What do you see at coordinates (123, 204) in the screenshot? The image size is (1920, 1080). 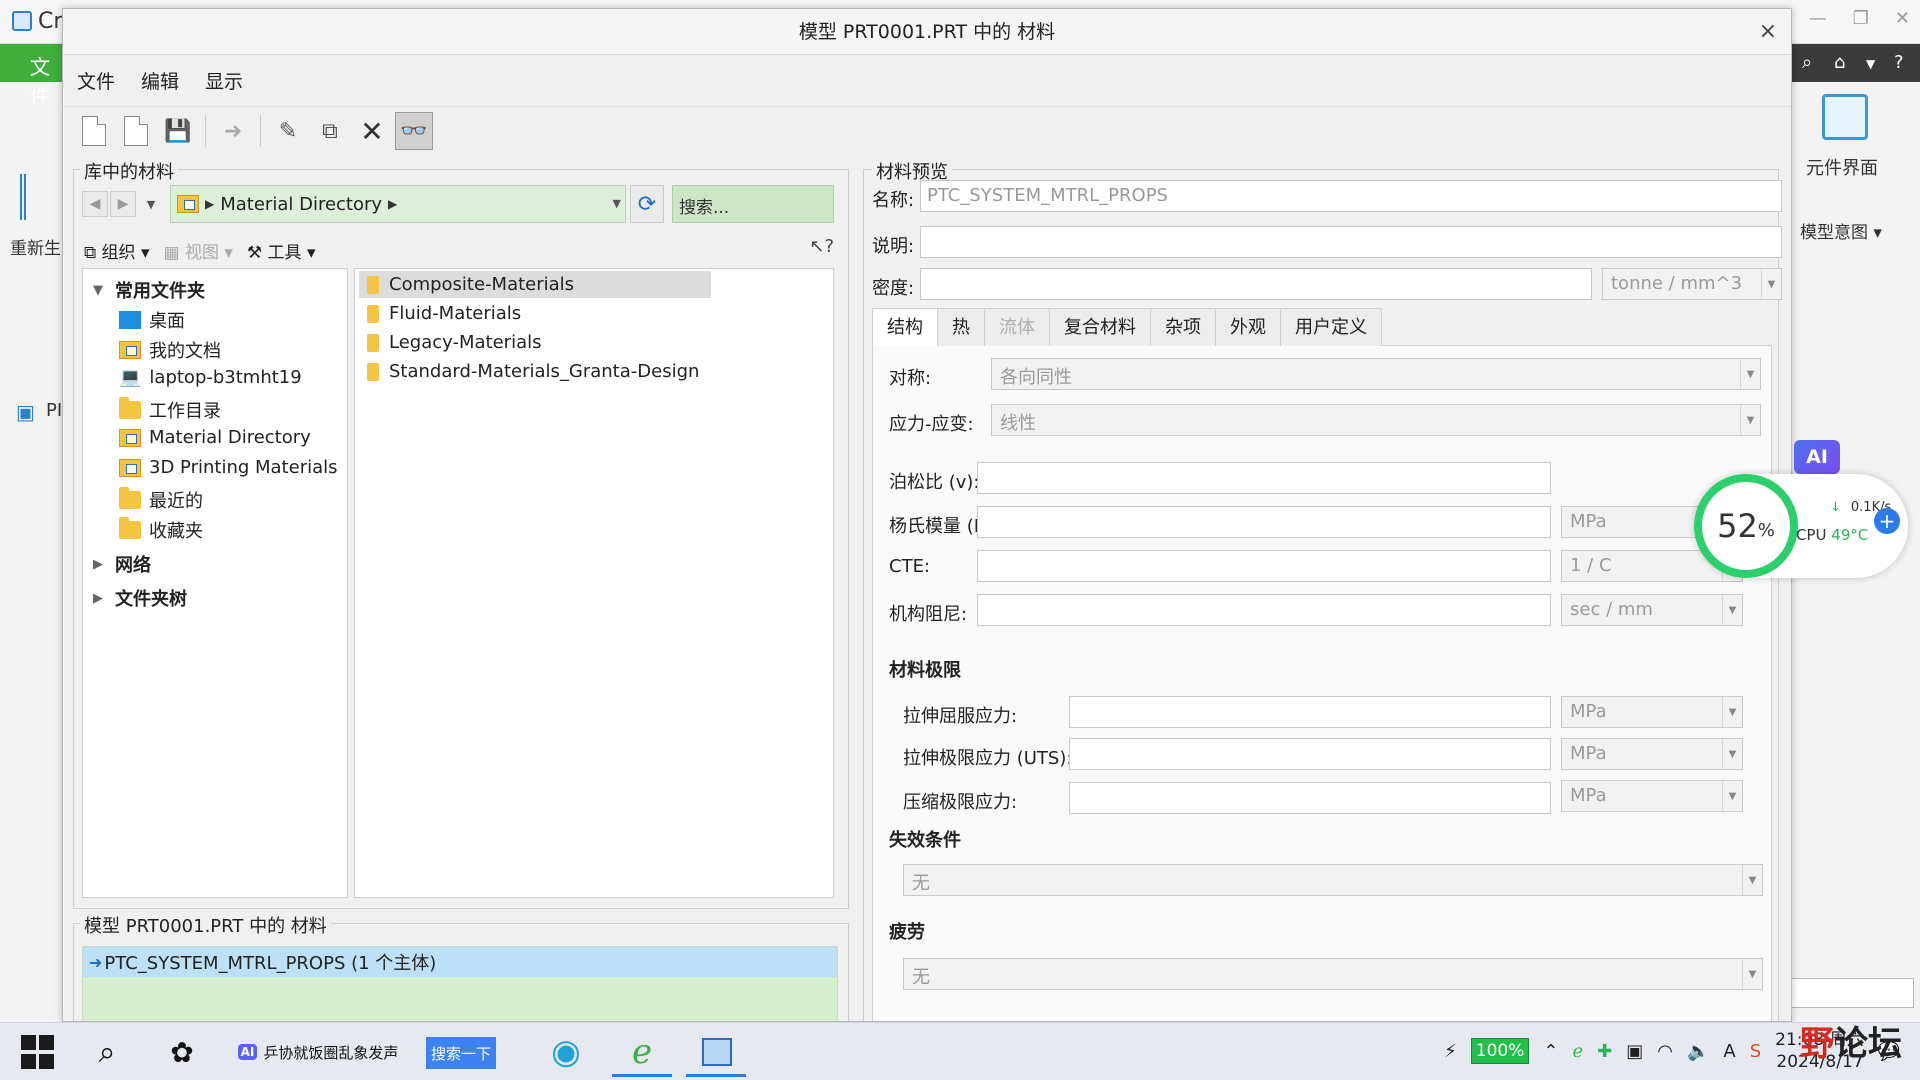 I see `forward-button: ▶` at bounding box center [123, 204].